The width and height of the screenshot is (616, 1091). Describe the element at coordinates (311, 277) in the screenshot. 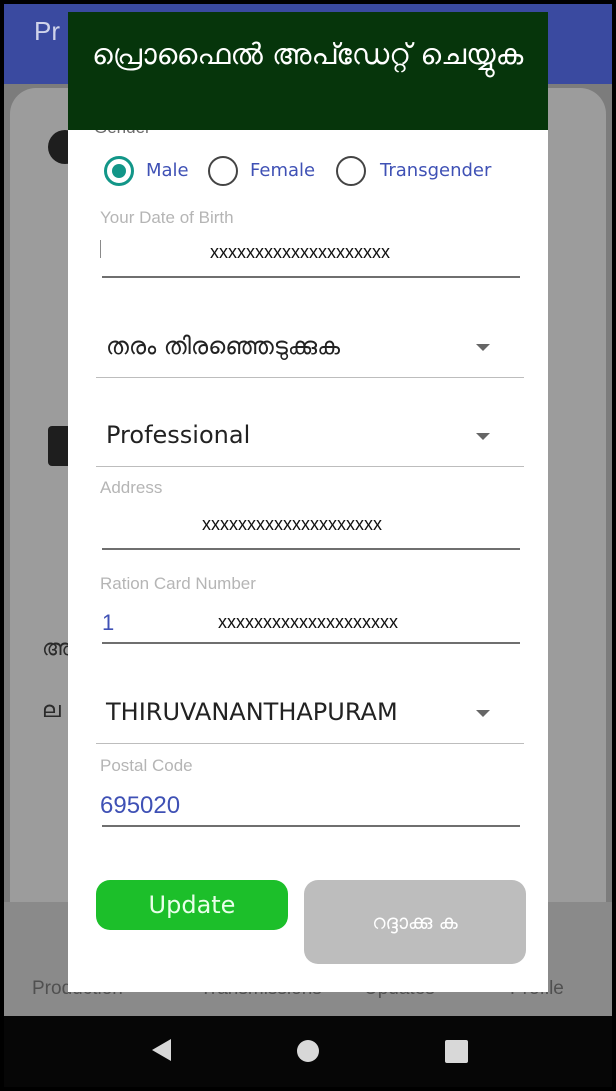

I see `dob-underline` at that location.